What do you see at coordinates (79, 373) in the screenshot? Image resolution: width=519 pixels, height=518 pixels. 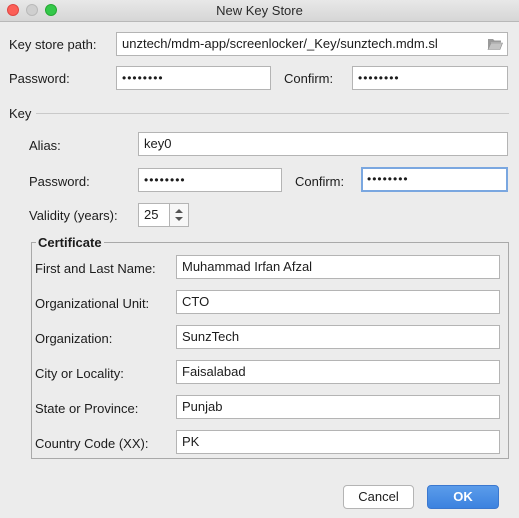 I see `cert-label-city: City or Locality:` at bounding box center [79, 373].